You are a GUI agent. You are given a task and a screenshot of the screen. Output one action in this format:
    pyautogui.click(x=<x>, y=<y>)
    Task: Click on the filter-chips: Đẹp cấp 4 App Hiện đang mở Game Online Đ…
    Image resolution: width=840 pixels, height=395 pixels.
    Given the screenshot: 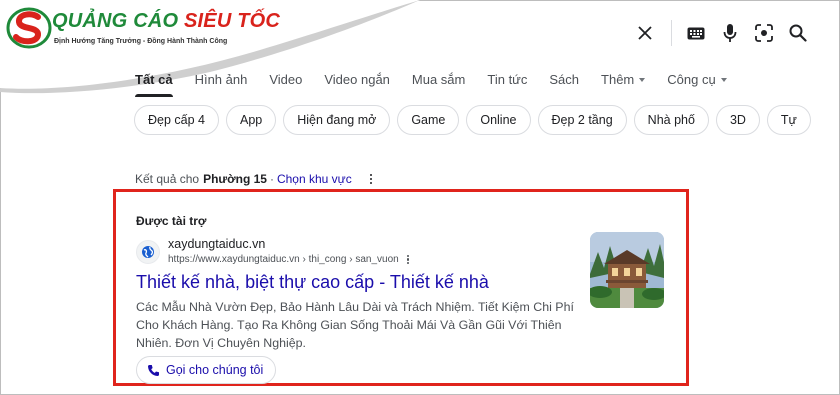 What is the action you would take?
    pyautogui.click(x=476, y=120)
    